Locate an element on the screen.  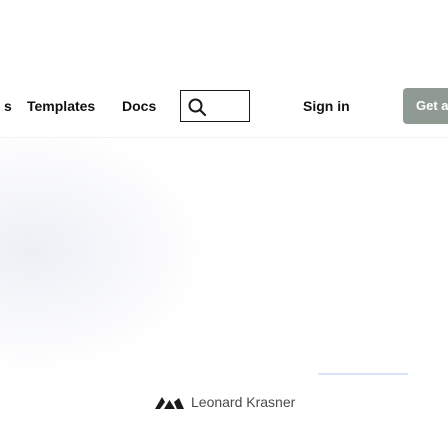
sign-in-link: Sign in is located at coordinates (326, 106).